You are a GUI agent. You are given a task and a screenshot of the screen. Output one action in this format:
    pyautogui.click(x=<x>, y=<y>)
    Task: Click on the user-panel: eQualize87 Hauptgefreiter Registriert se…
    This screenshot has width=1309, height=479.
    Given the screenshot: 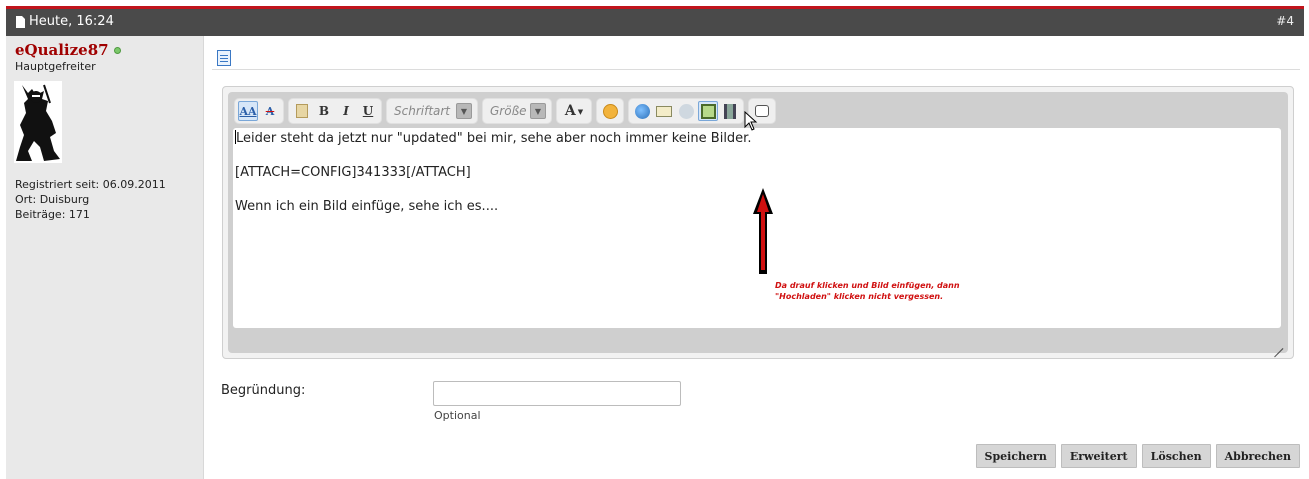 What is the action you would take?
    pyautogui.click(x=105, y=257)
    